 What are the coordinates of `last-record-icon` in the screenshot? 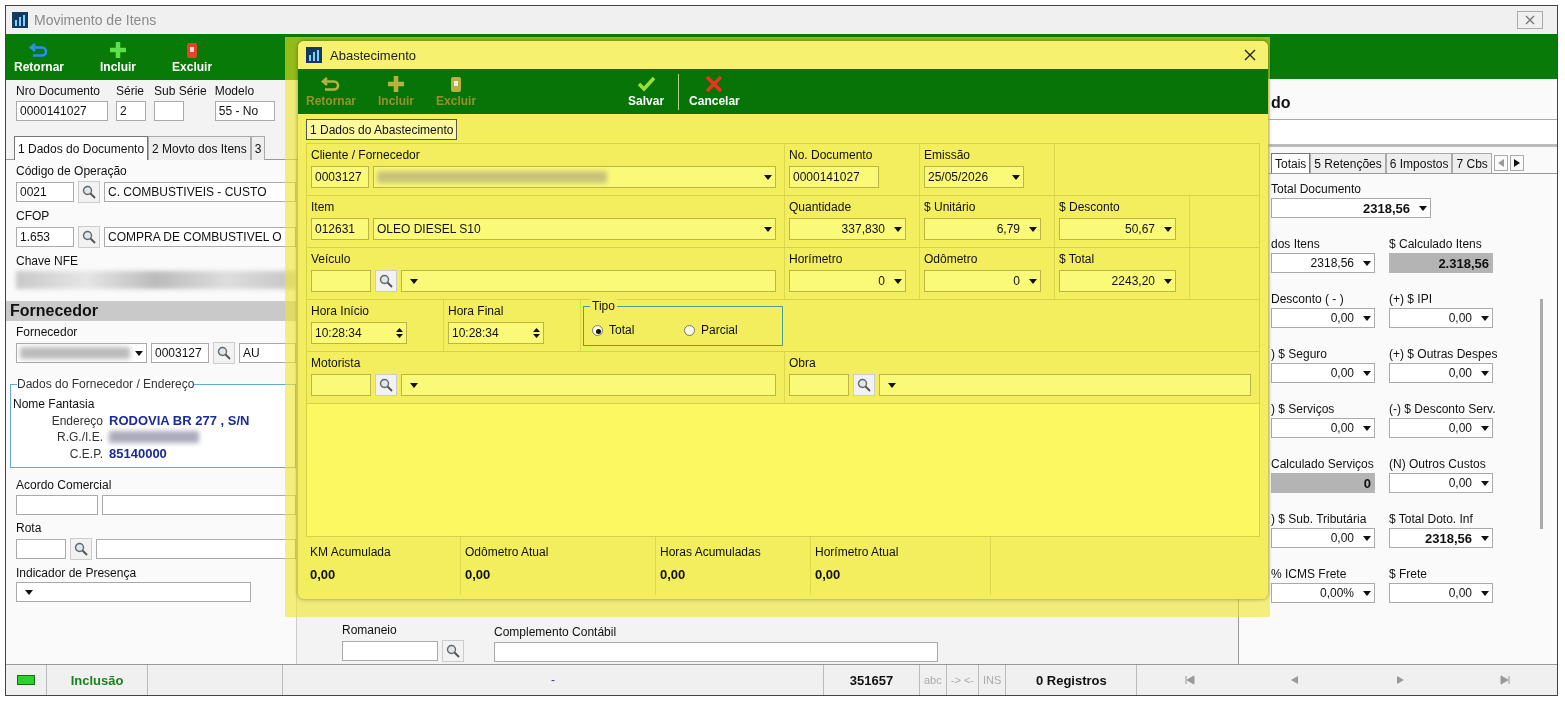 It's located at (1504, 680).